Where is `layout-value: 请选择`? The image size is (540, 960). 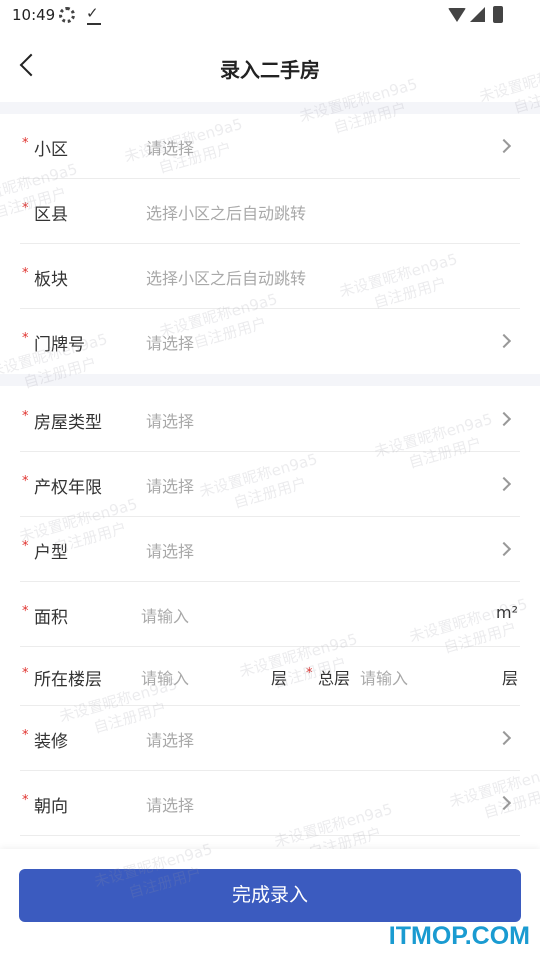 layout-value: 请选择 is located at coordinates (170, 551).